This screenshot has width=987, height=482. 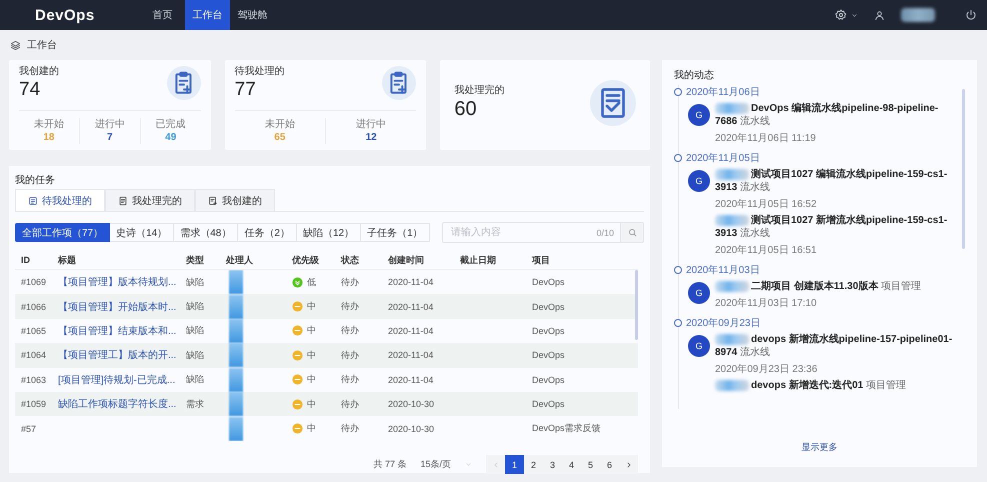 I want to click on power-button, so click(x=971, y=15).